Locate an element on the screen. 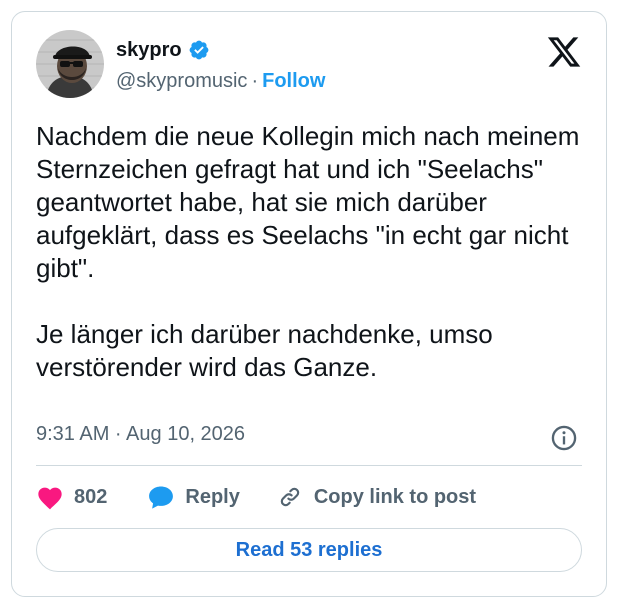  follow-button: Follow is located at coordinates (293, 81).